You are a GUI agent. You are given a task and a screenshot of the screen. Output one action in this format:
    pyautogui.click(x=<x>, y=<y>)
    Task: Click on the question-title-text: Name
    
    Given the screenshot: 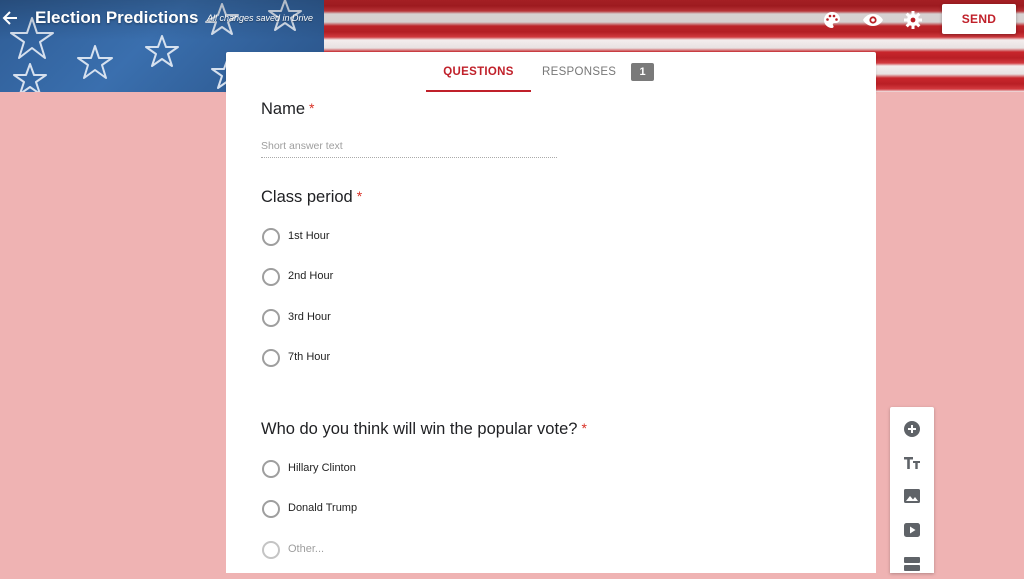 What is the action you would take?
    pyautogui.click(x=283, y=109)
    